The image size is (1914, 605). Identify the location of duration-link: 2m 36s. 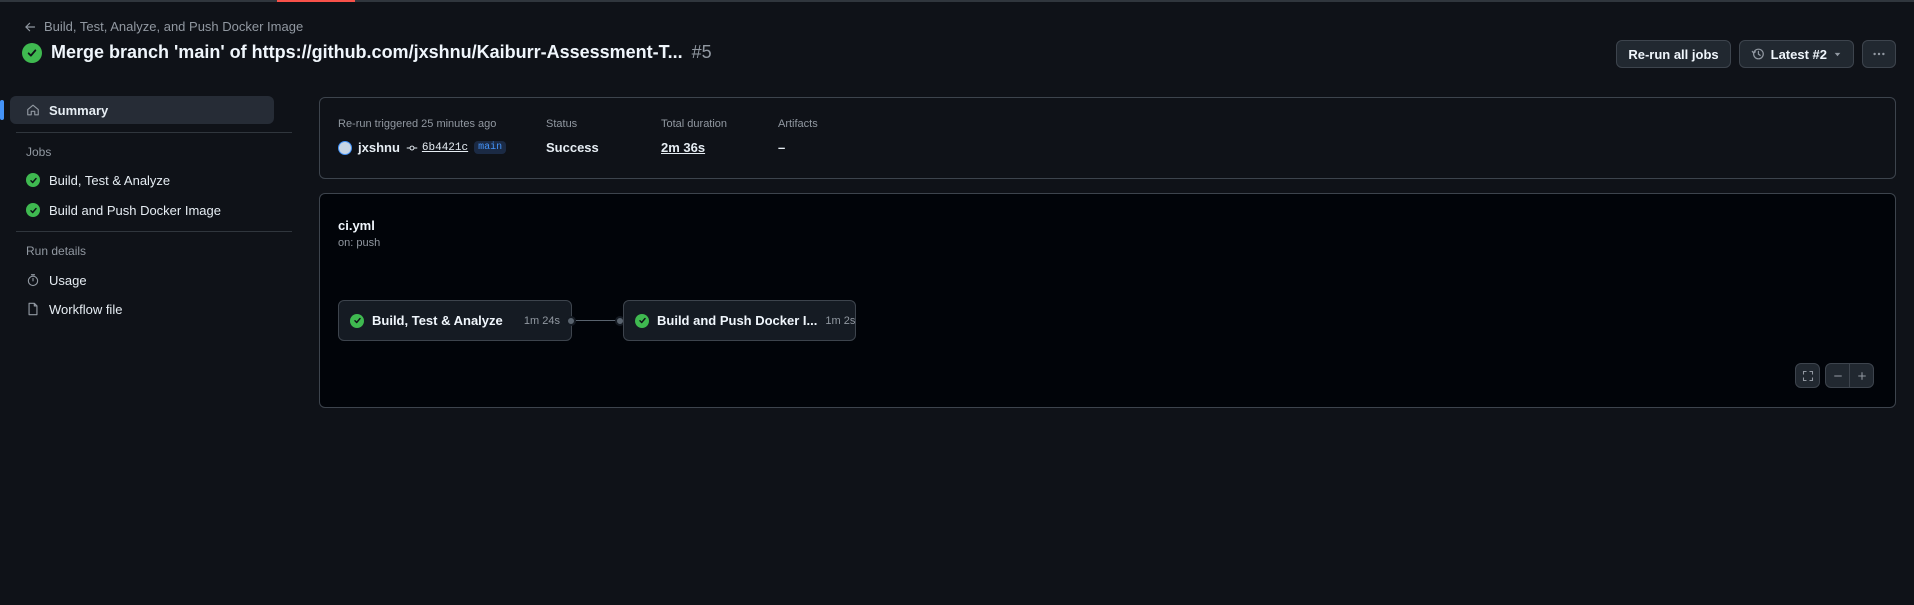
(694, 147).